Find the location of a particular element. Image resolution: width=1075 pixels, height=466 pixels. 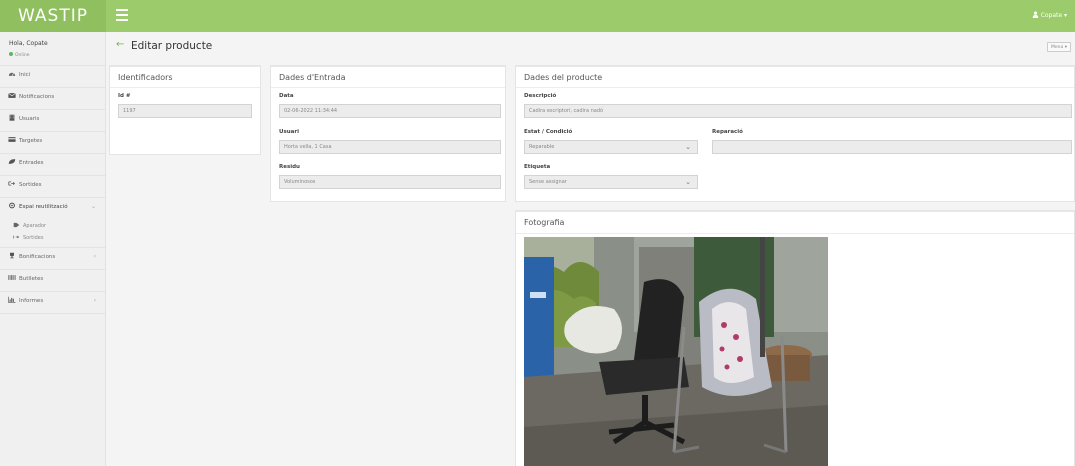

etiqueta-select-value: Sense assignar is located at coordinates (548, 182).